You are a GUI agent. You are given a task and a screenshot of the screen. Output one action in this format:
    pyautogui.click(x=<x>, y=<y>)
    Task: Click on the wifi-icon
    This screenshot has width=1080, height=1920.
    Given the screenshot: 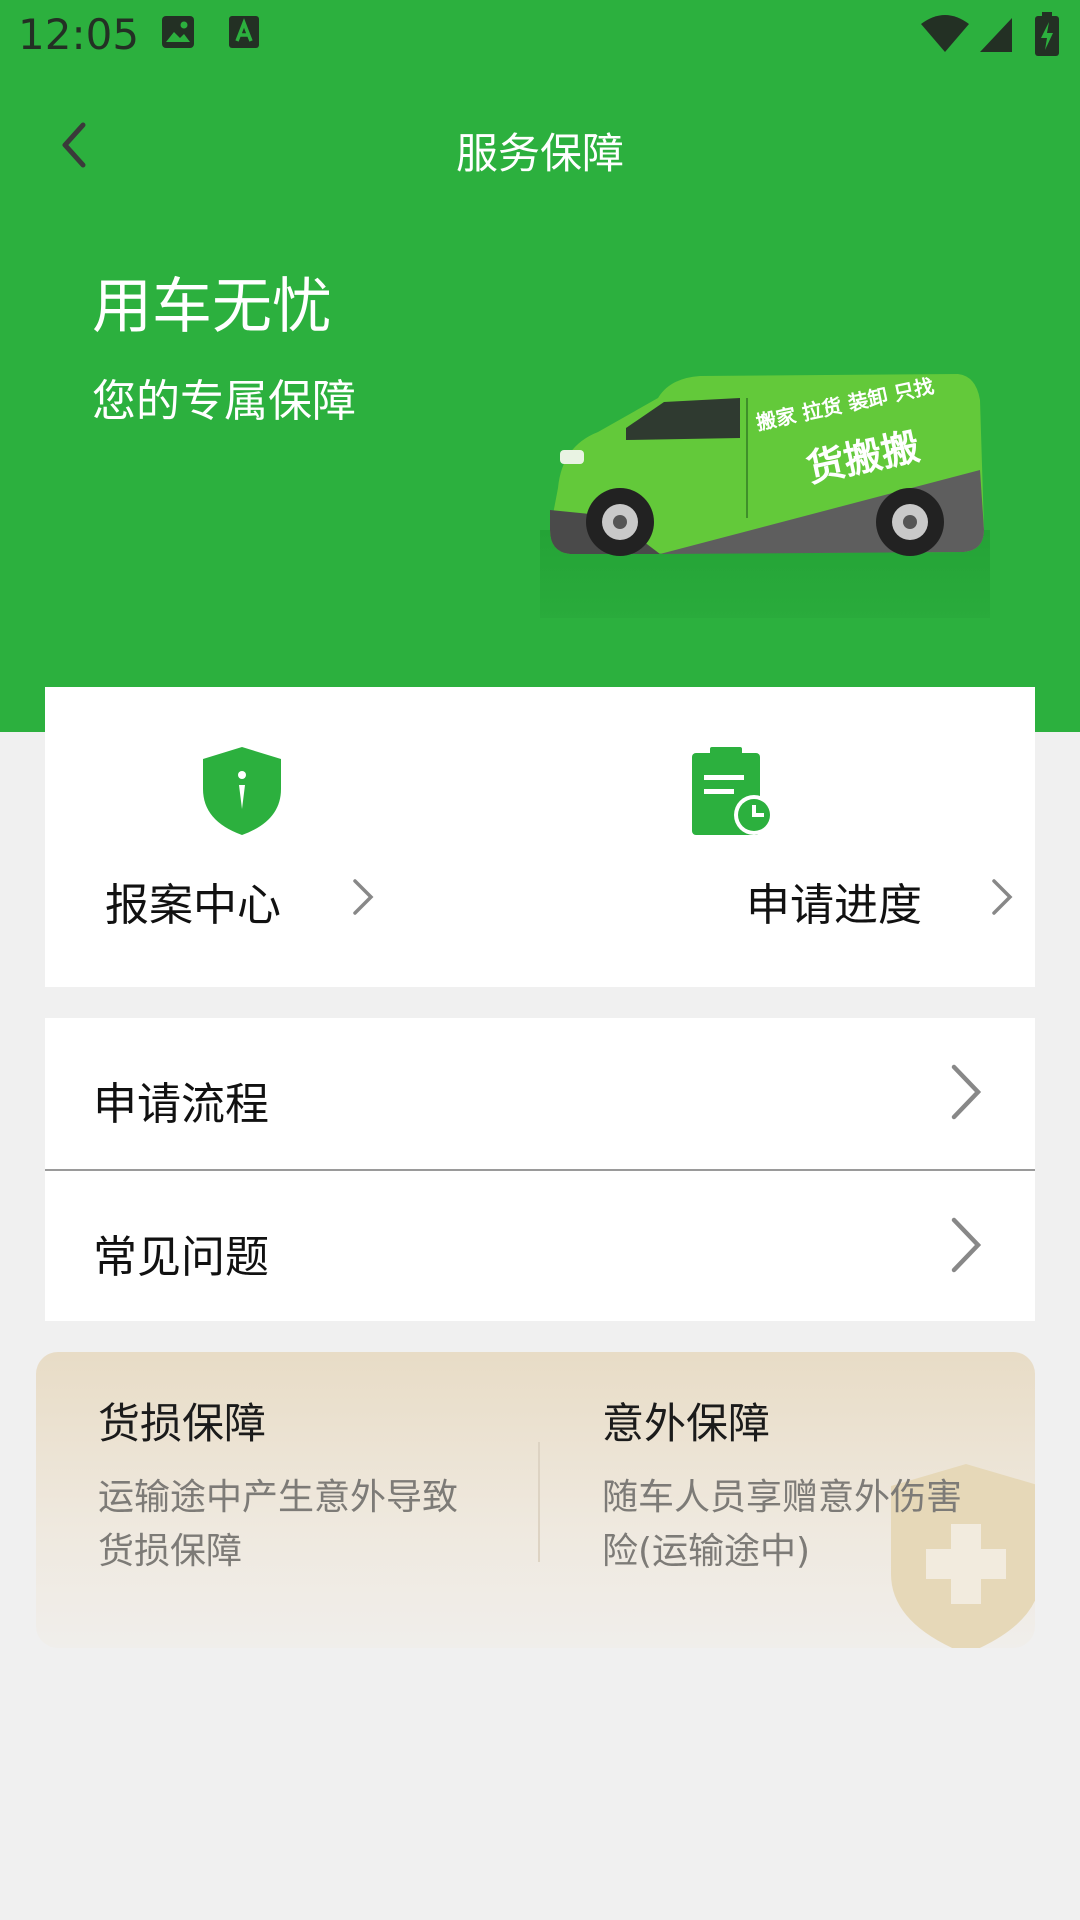 What is the action you would take?
    pyautogui.click(x=945, y=36)
    